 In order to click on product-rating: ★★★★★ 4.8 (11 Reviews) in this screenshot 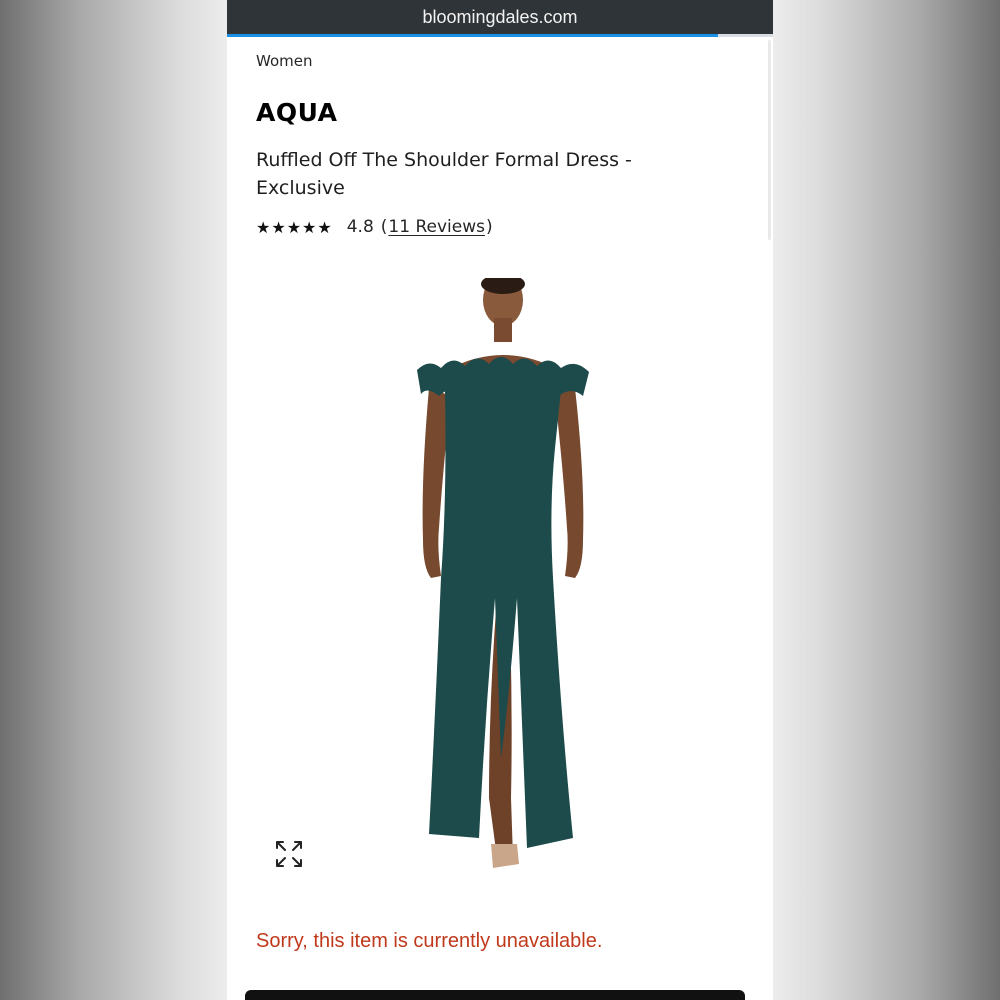, I will do `click(375, 227)`.